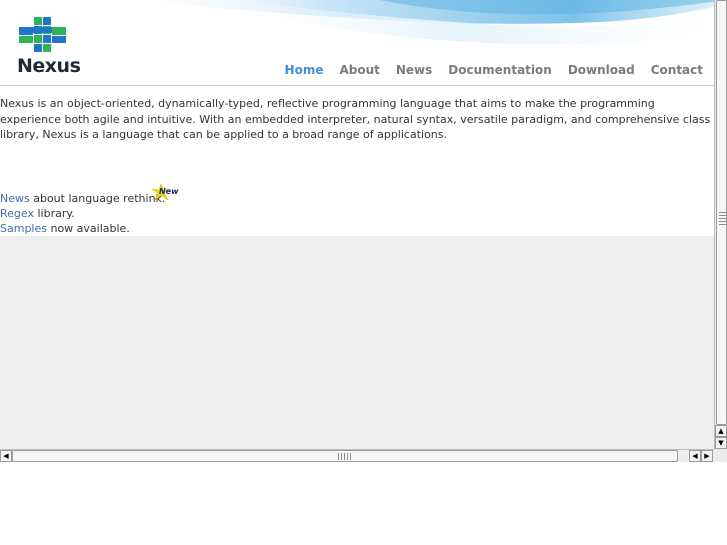 The image size is (727, 545). Describe the element at coordinates (304, 70) in the screenshot. I see `nav-home: Home` at that location.